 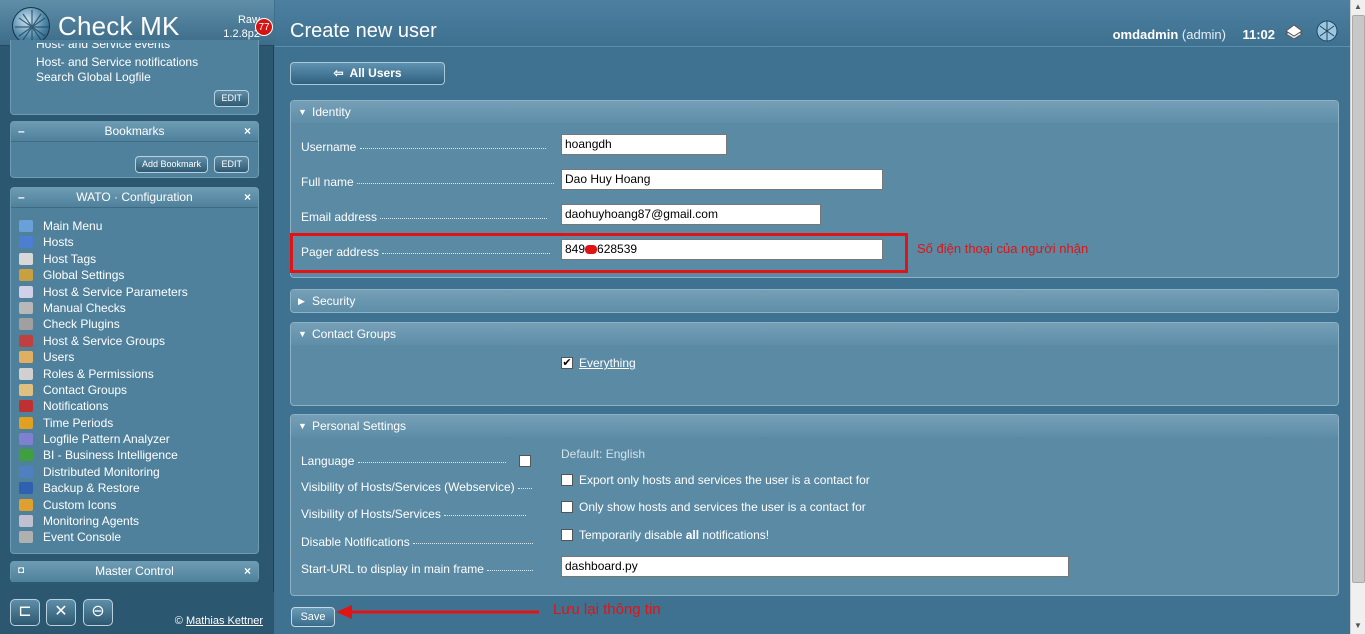 What do you see at coordinates (98, 612) in the screenshot?
I see `logout-icon: ⊖` at bounding box center [98, 612].